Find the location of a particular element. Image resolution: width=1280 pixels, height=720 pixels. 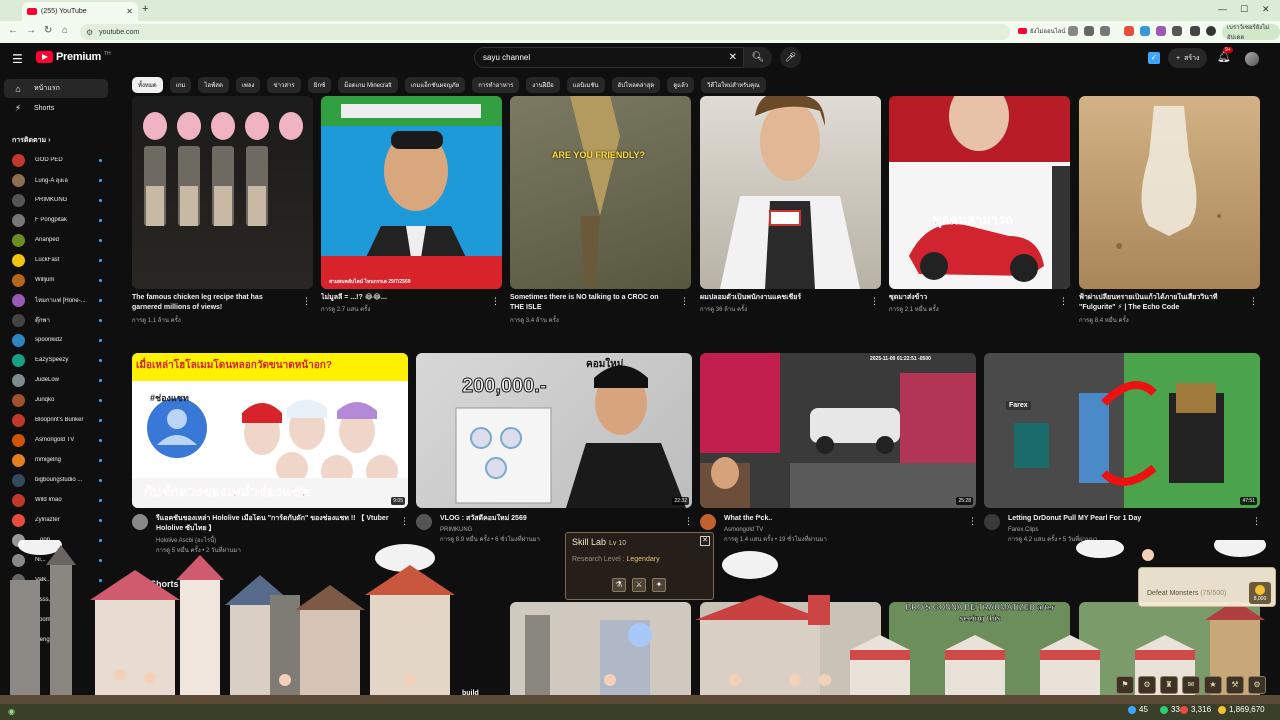

chip-0: ทั้งหมด is located at coordinates (147, 85).